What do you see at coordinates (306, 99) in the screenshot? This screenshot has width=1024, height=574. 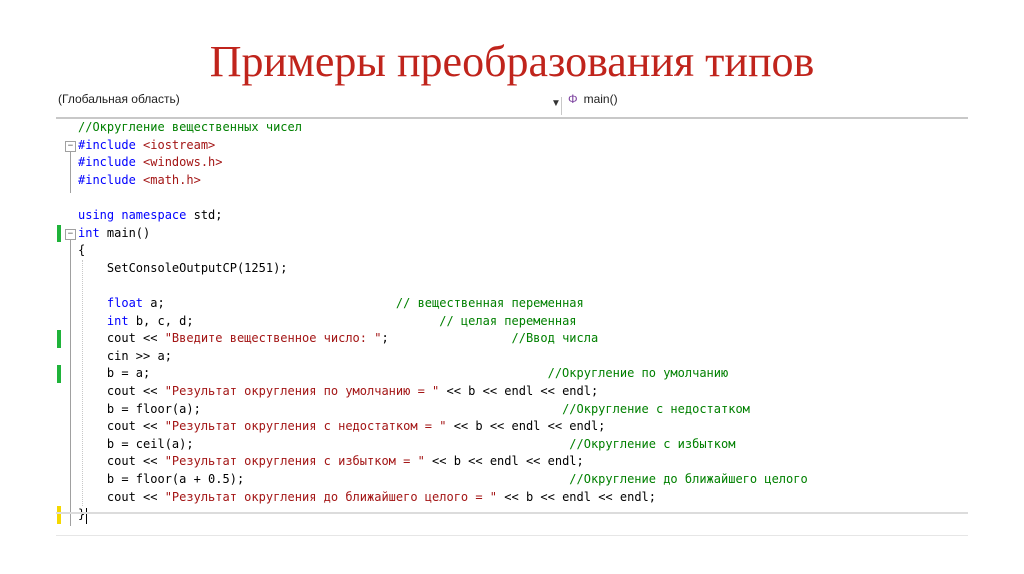 I see `scope-dropdown: (Глобальная область)` at bounding box center [306, 99].